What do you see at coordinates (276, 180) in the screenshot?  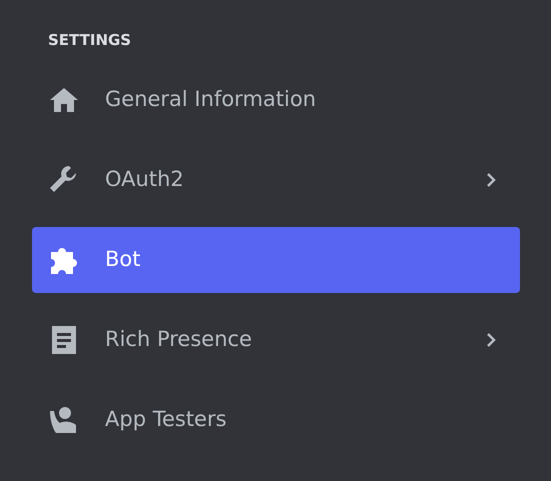 I see `sidebar-item: OAuth2` at bounding box center [276, 180].